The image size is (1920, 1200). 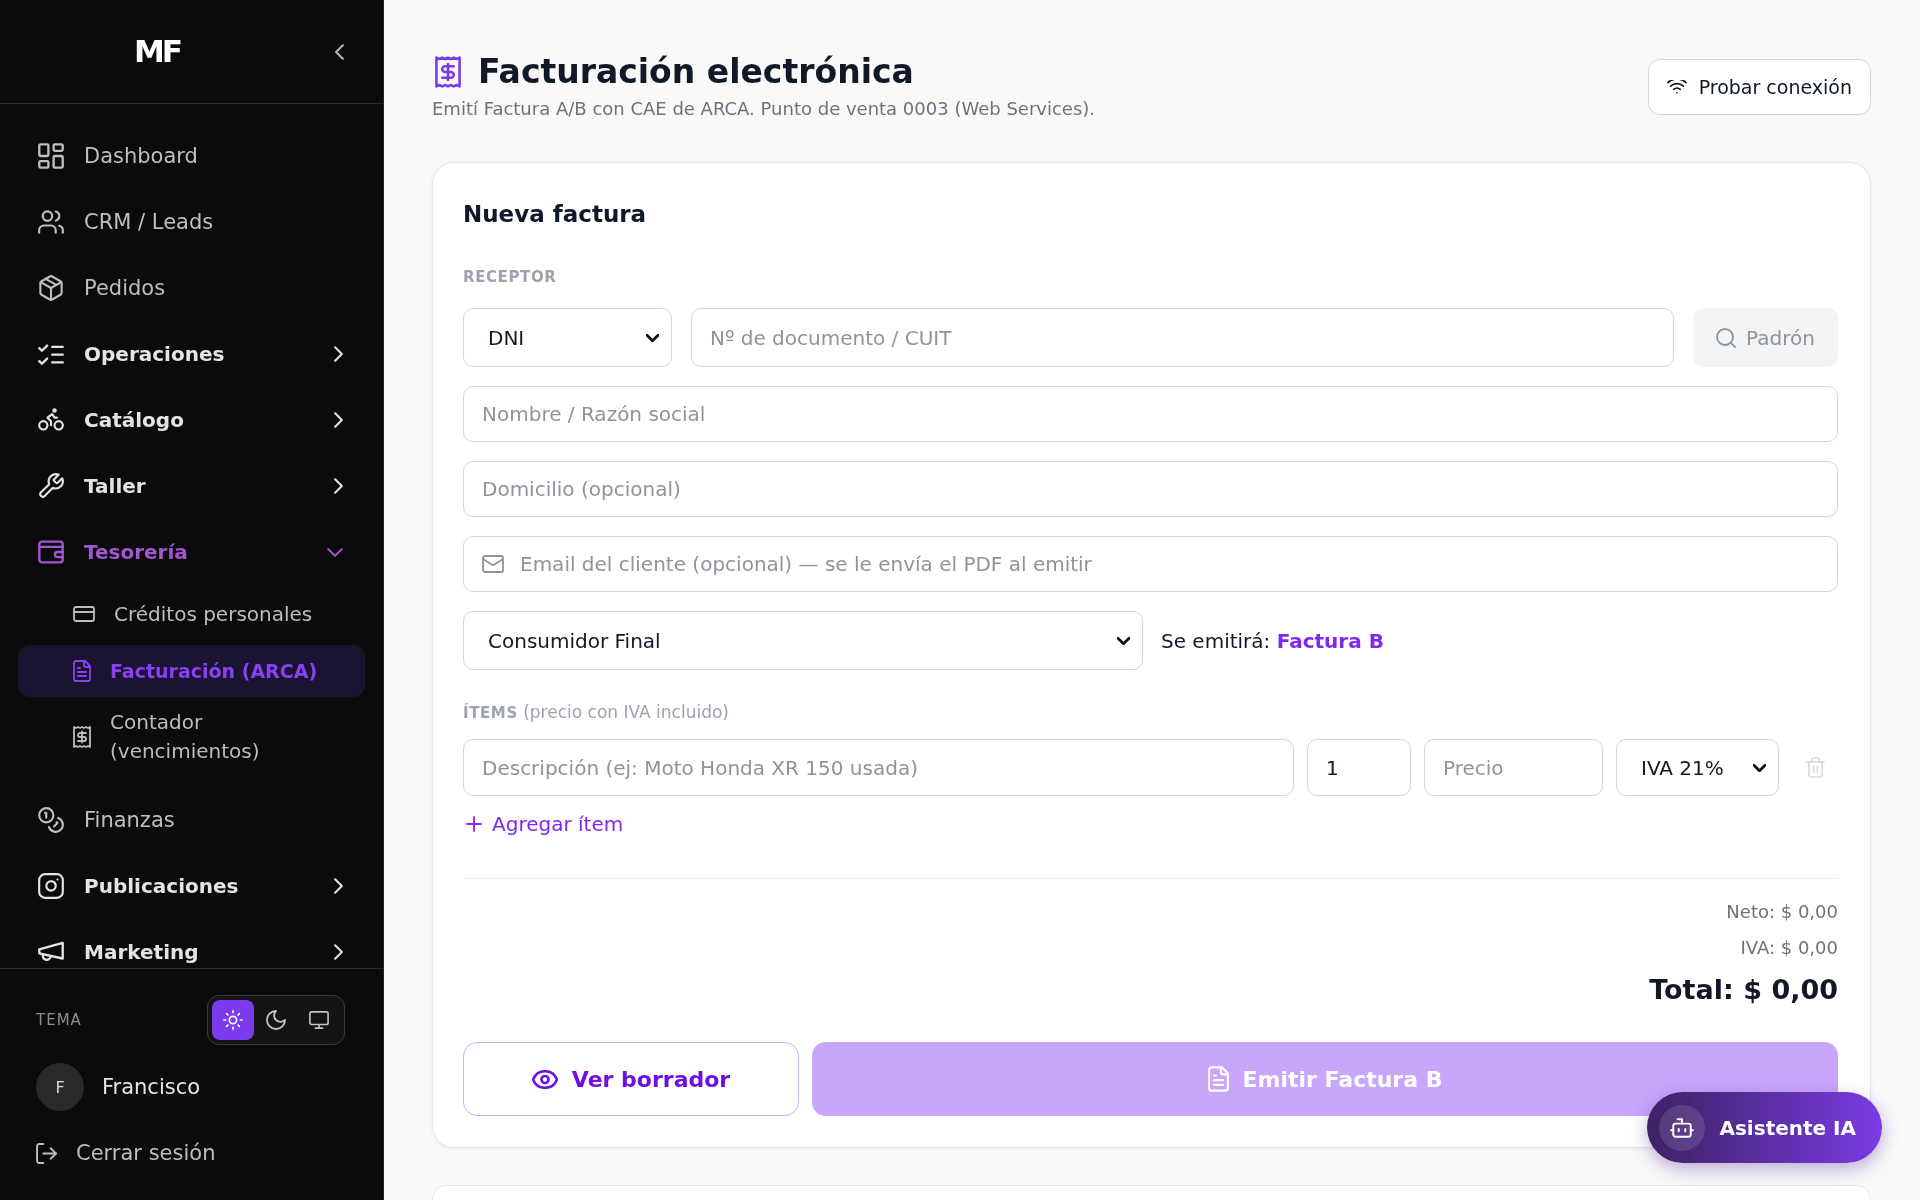 I want to click on theme-label: TEMA, so click(x=59, y=1020).